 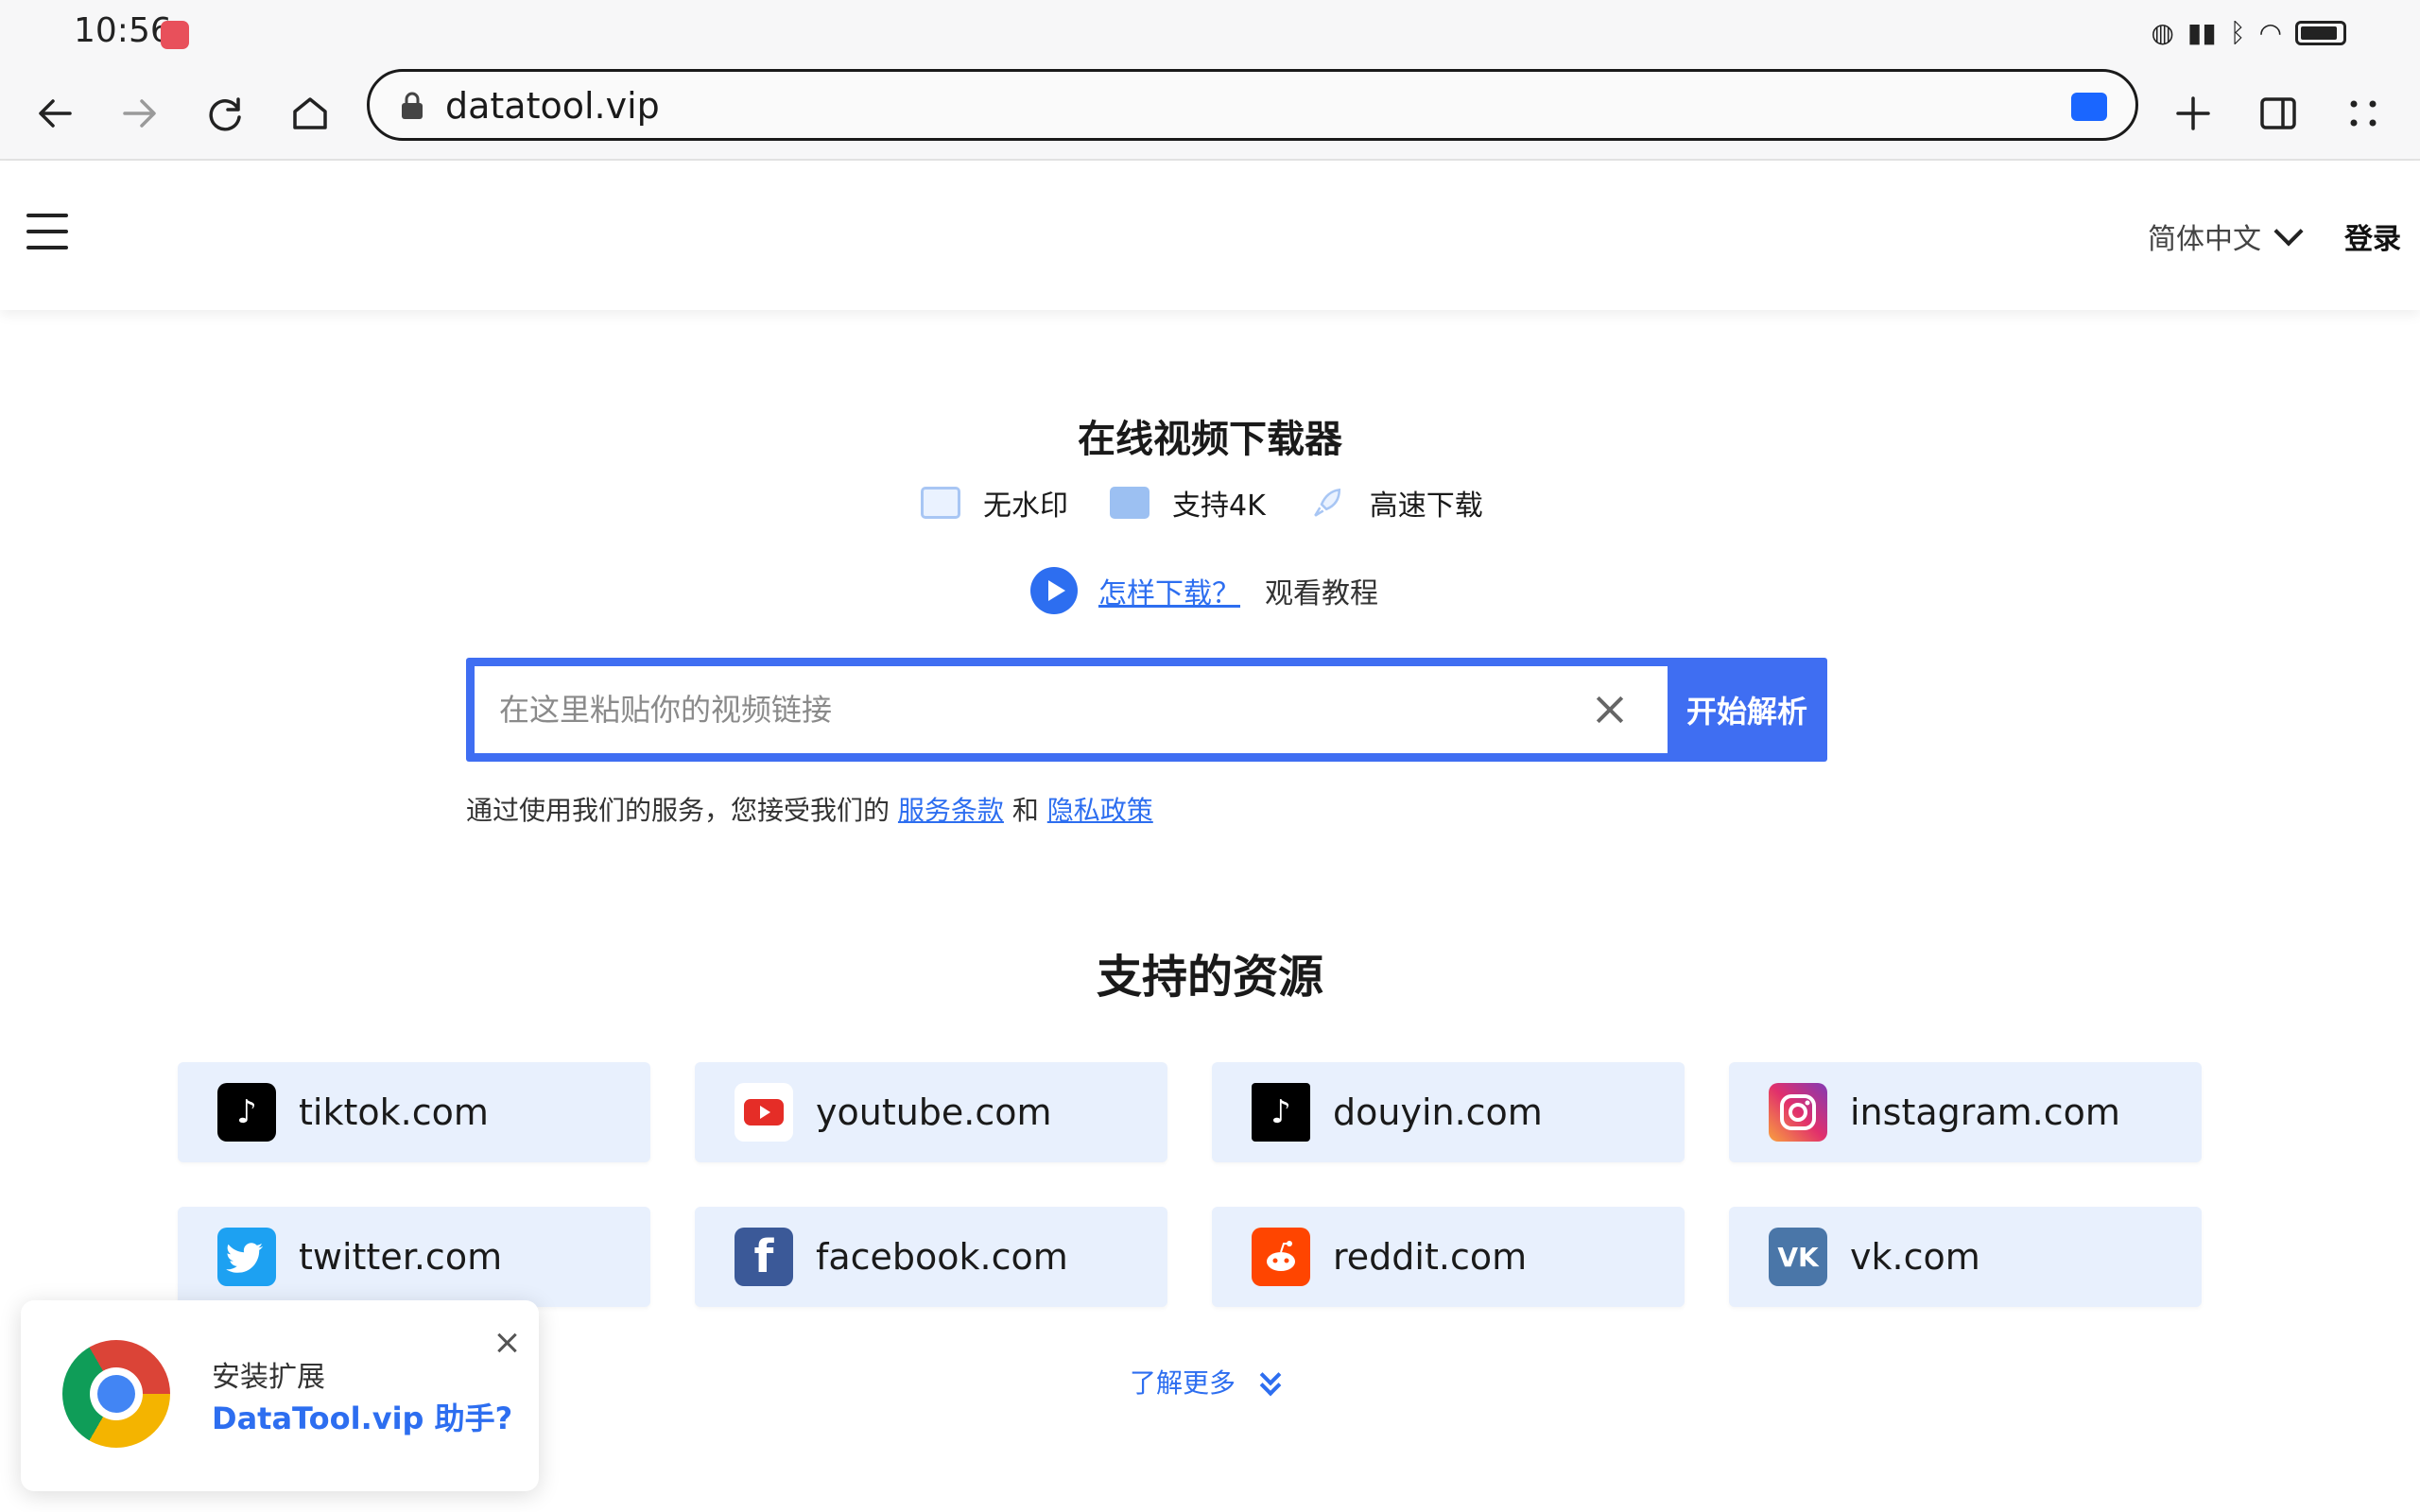 What do you see at coordinates (1210, 236) in the screenshot?
I see `site-header: 简体中文 登录` at bounding box center [1210, 236].